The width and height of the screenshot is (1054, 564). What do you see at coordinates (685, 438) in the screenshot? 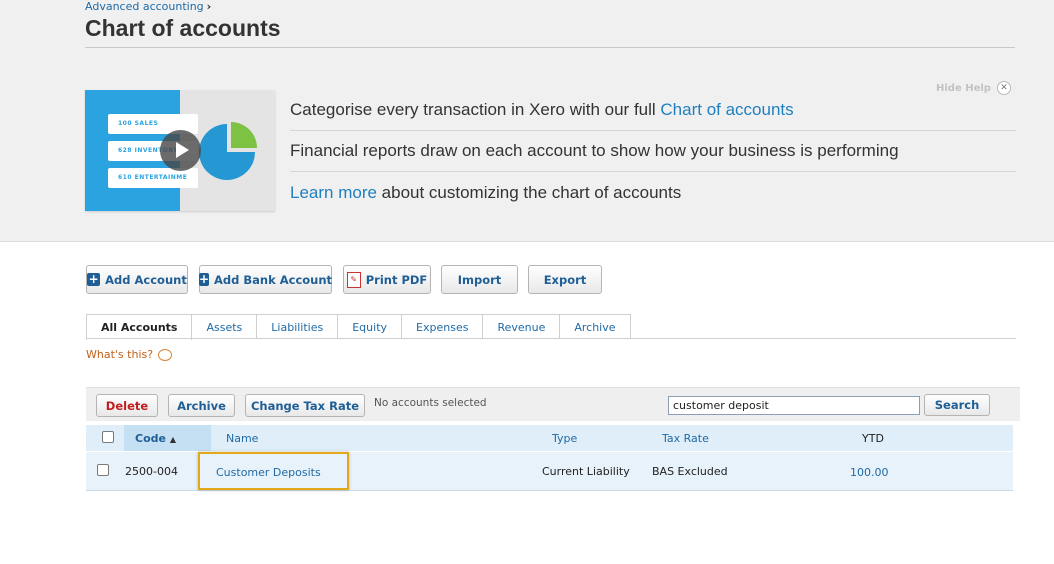
I see `tax-rate-column-header: Tax Rate` at bounding box center [685, 438].